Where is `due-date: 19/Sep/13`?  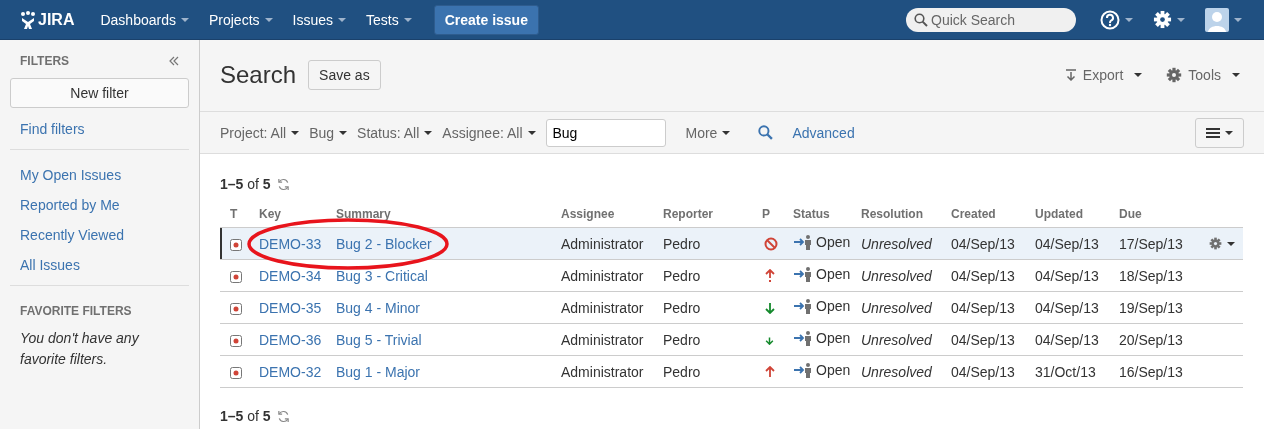
due-date: 19/Sep/13 is located at coordinates (1151, 307).